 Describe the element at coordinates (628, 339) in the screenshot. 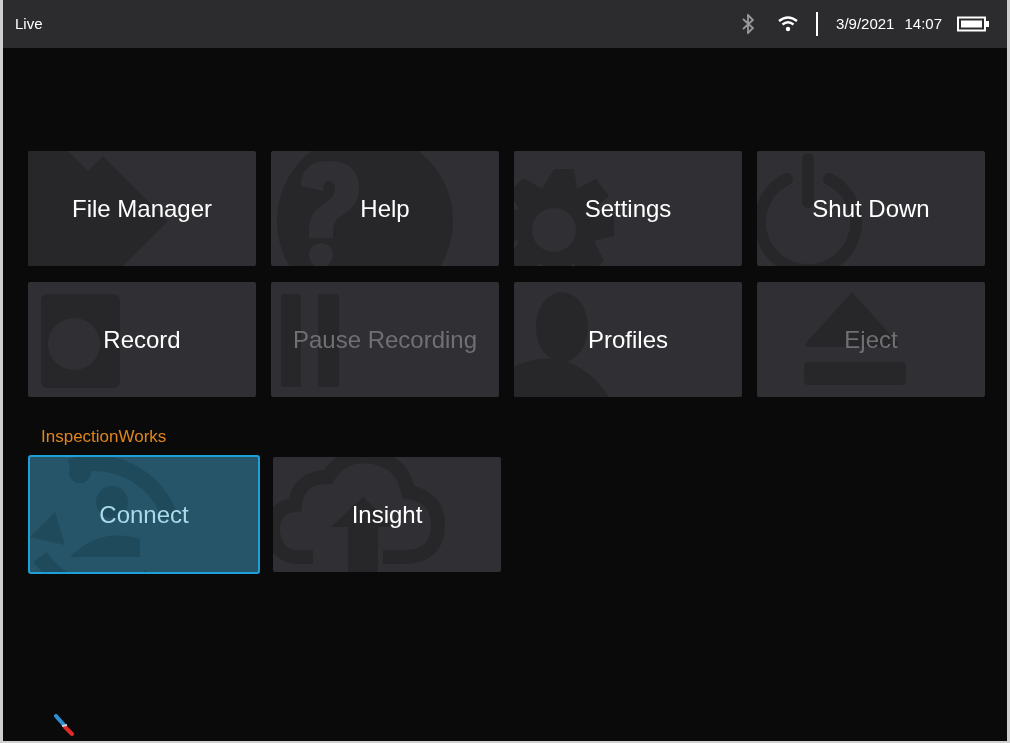

I see `menu-tile: Profiles` at that location.